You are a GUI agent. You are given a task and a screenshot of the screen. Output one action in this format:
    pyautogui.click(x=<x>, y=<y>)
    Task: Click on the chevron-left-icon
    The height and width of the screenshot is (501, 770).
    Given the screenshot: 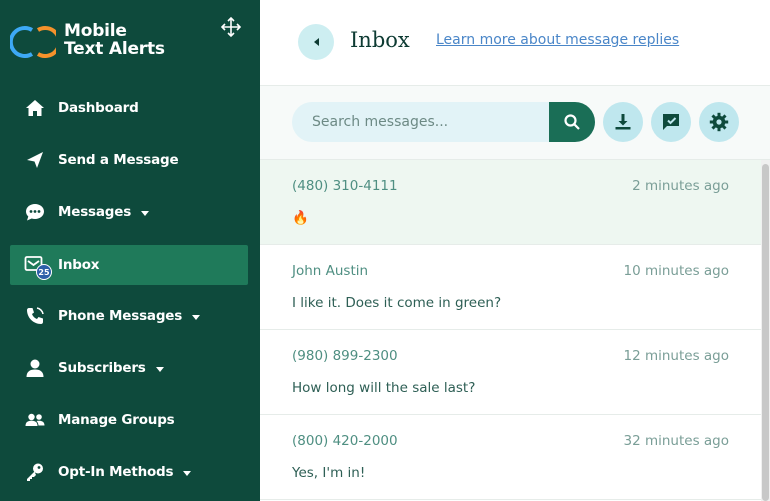 What is the action you would take?
    pyautogui.click(x=316, y=42)
    